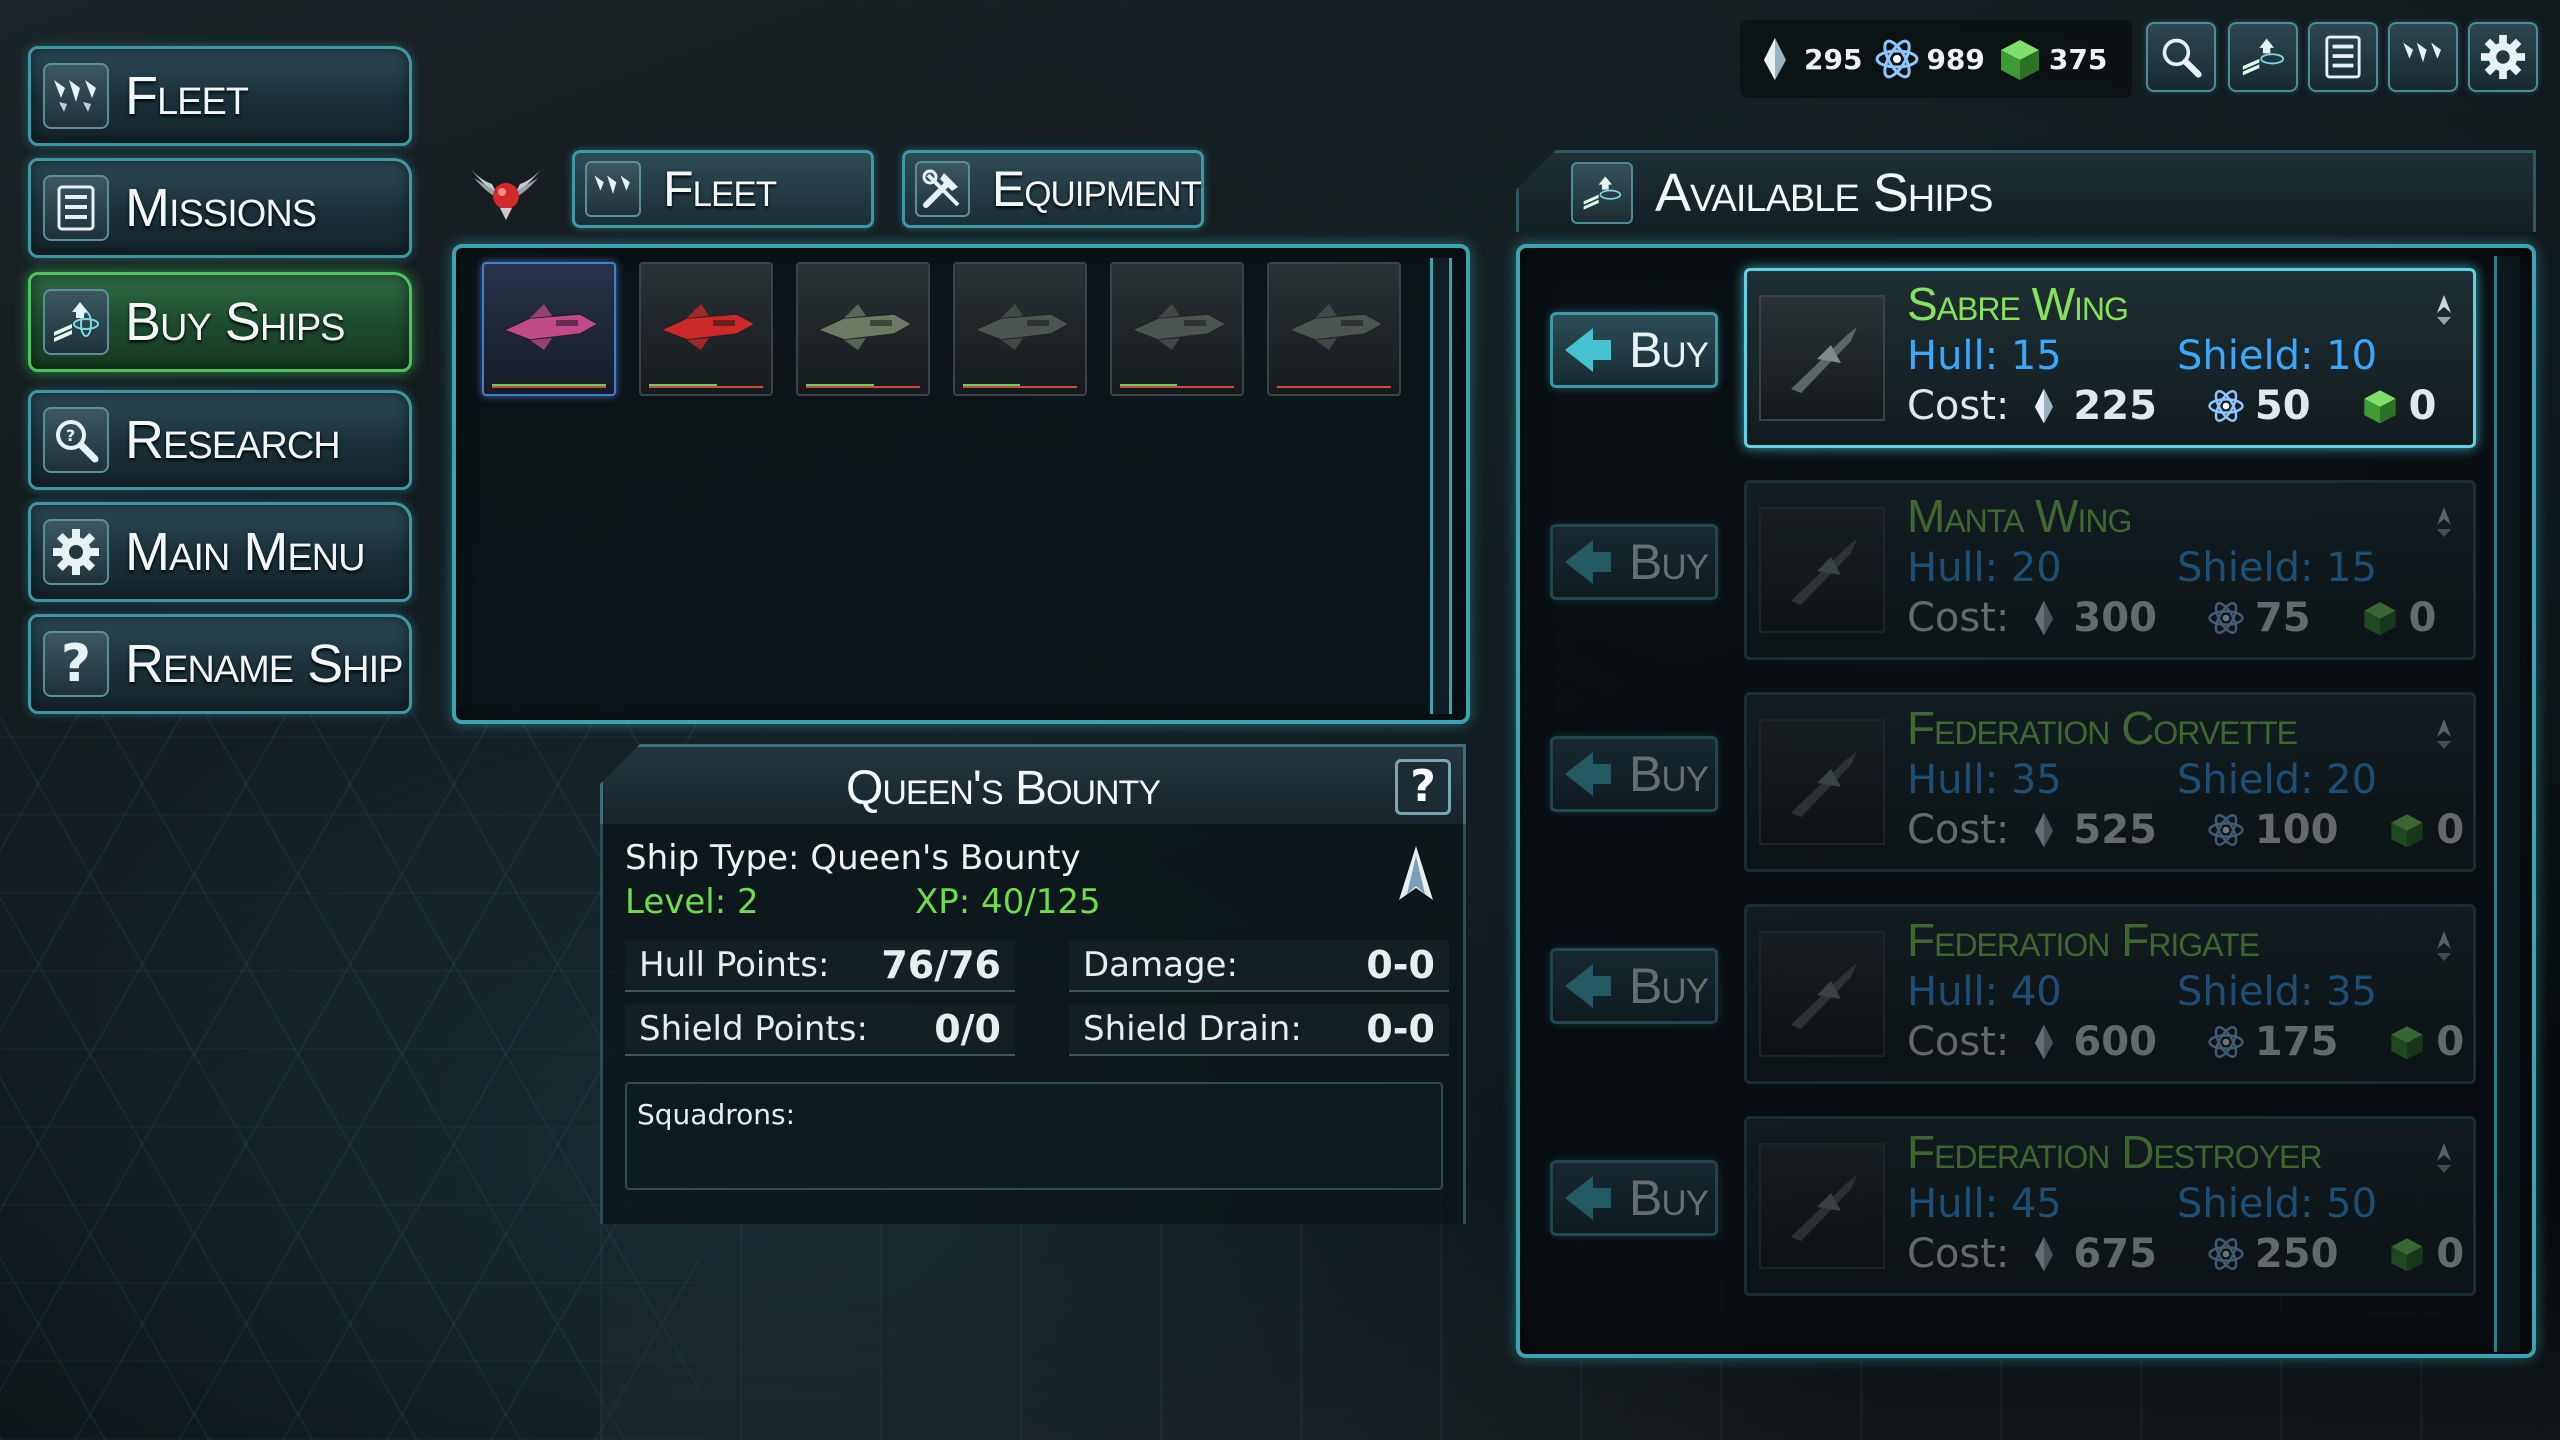  What do you see at coordinates (2188, 618) in the screenshot?
I see `ship-cost: Cost: 300 75 0` at bounding box center [2188, 618].